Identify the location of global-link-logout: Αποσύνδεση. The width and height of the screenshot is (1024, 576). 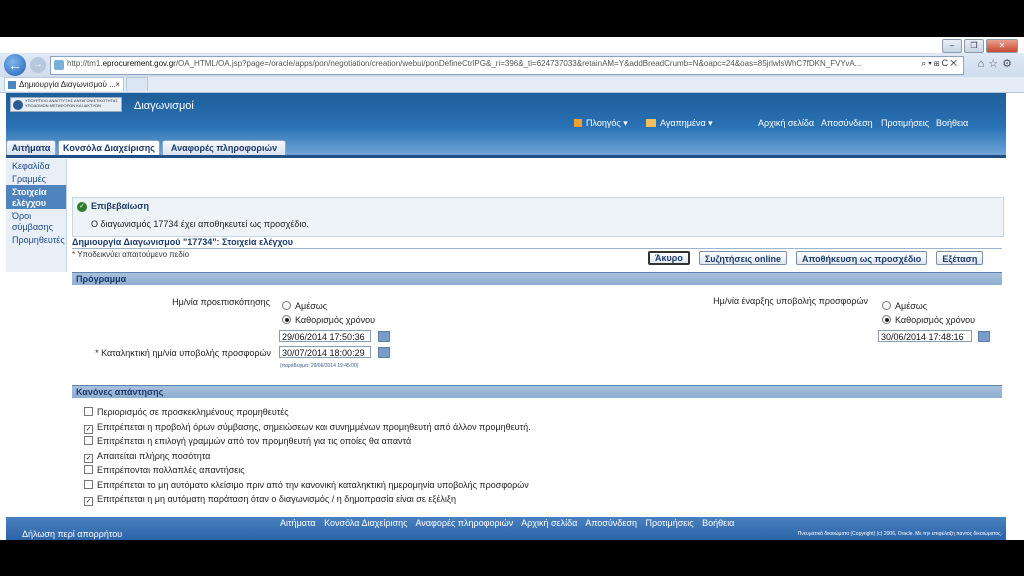
(847, 123).